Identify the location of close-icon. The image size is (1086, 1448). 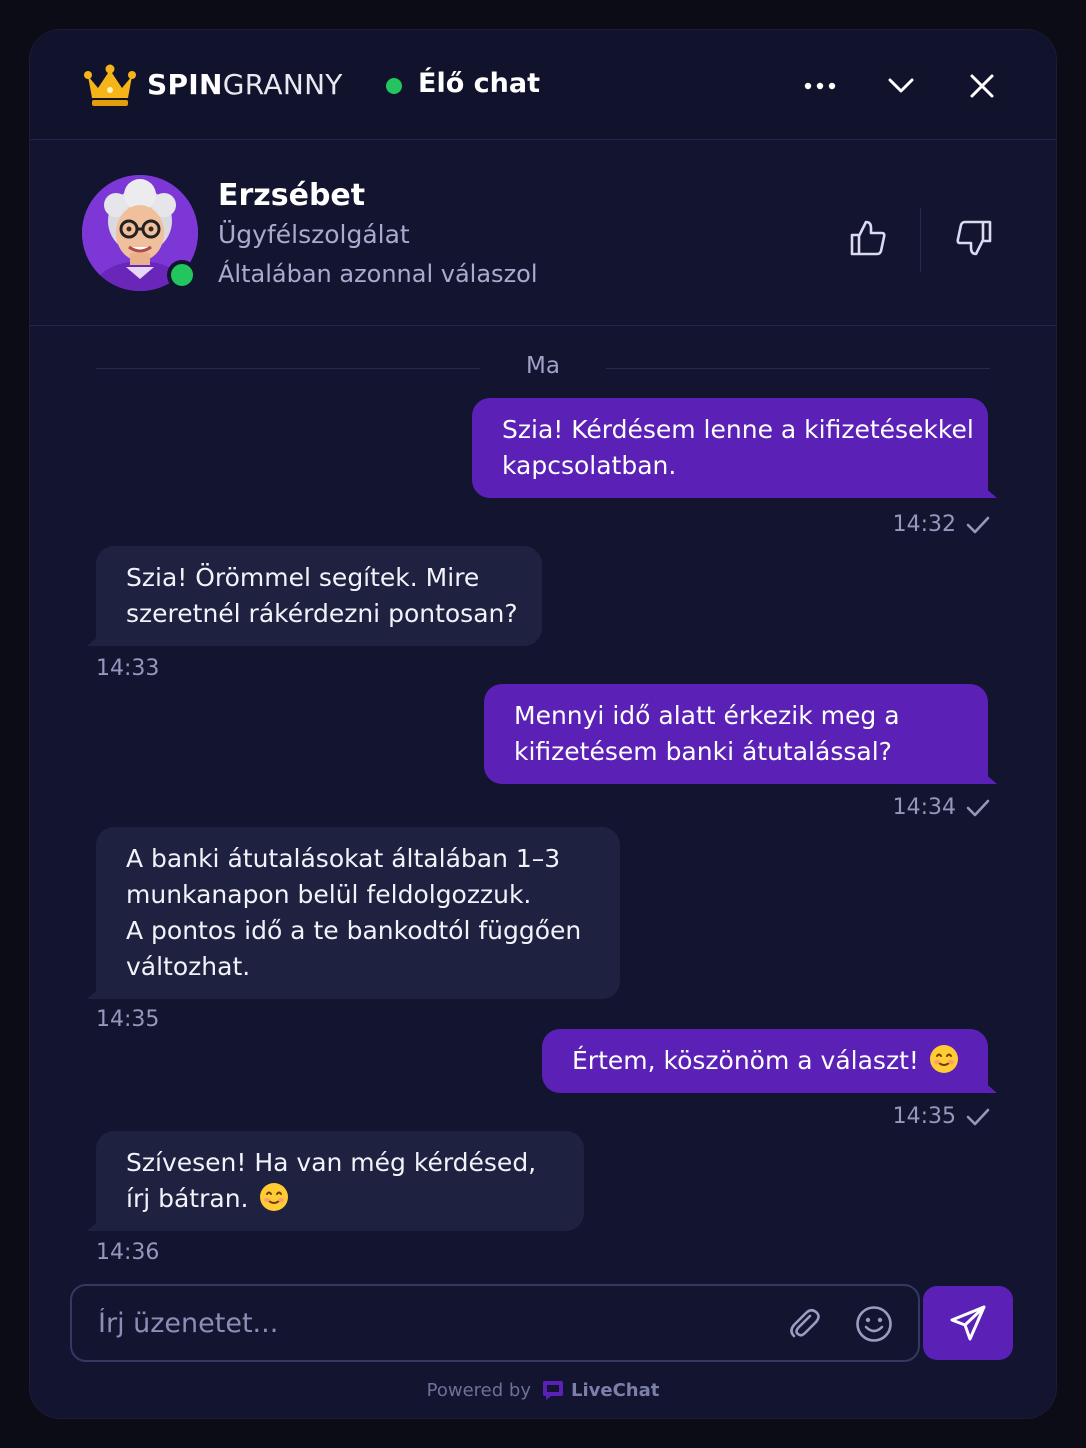
(982, 86).